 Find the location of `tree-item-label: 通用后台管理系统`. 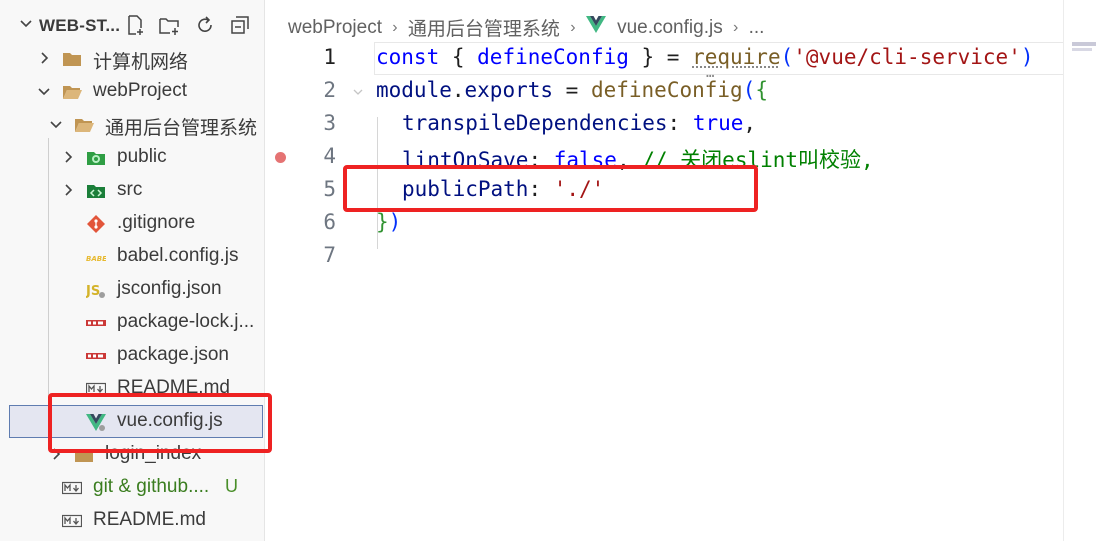

tree-item-label: 通用后台管理系统 is located at coordinates (181, 128).